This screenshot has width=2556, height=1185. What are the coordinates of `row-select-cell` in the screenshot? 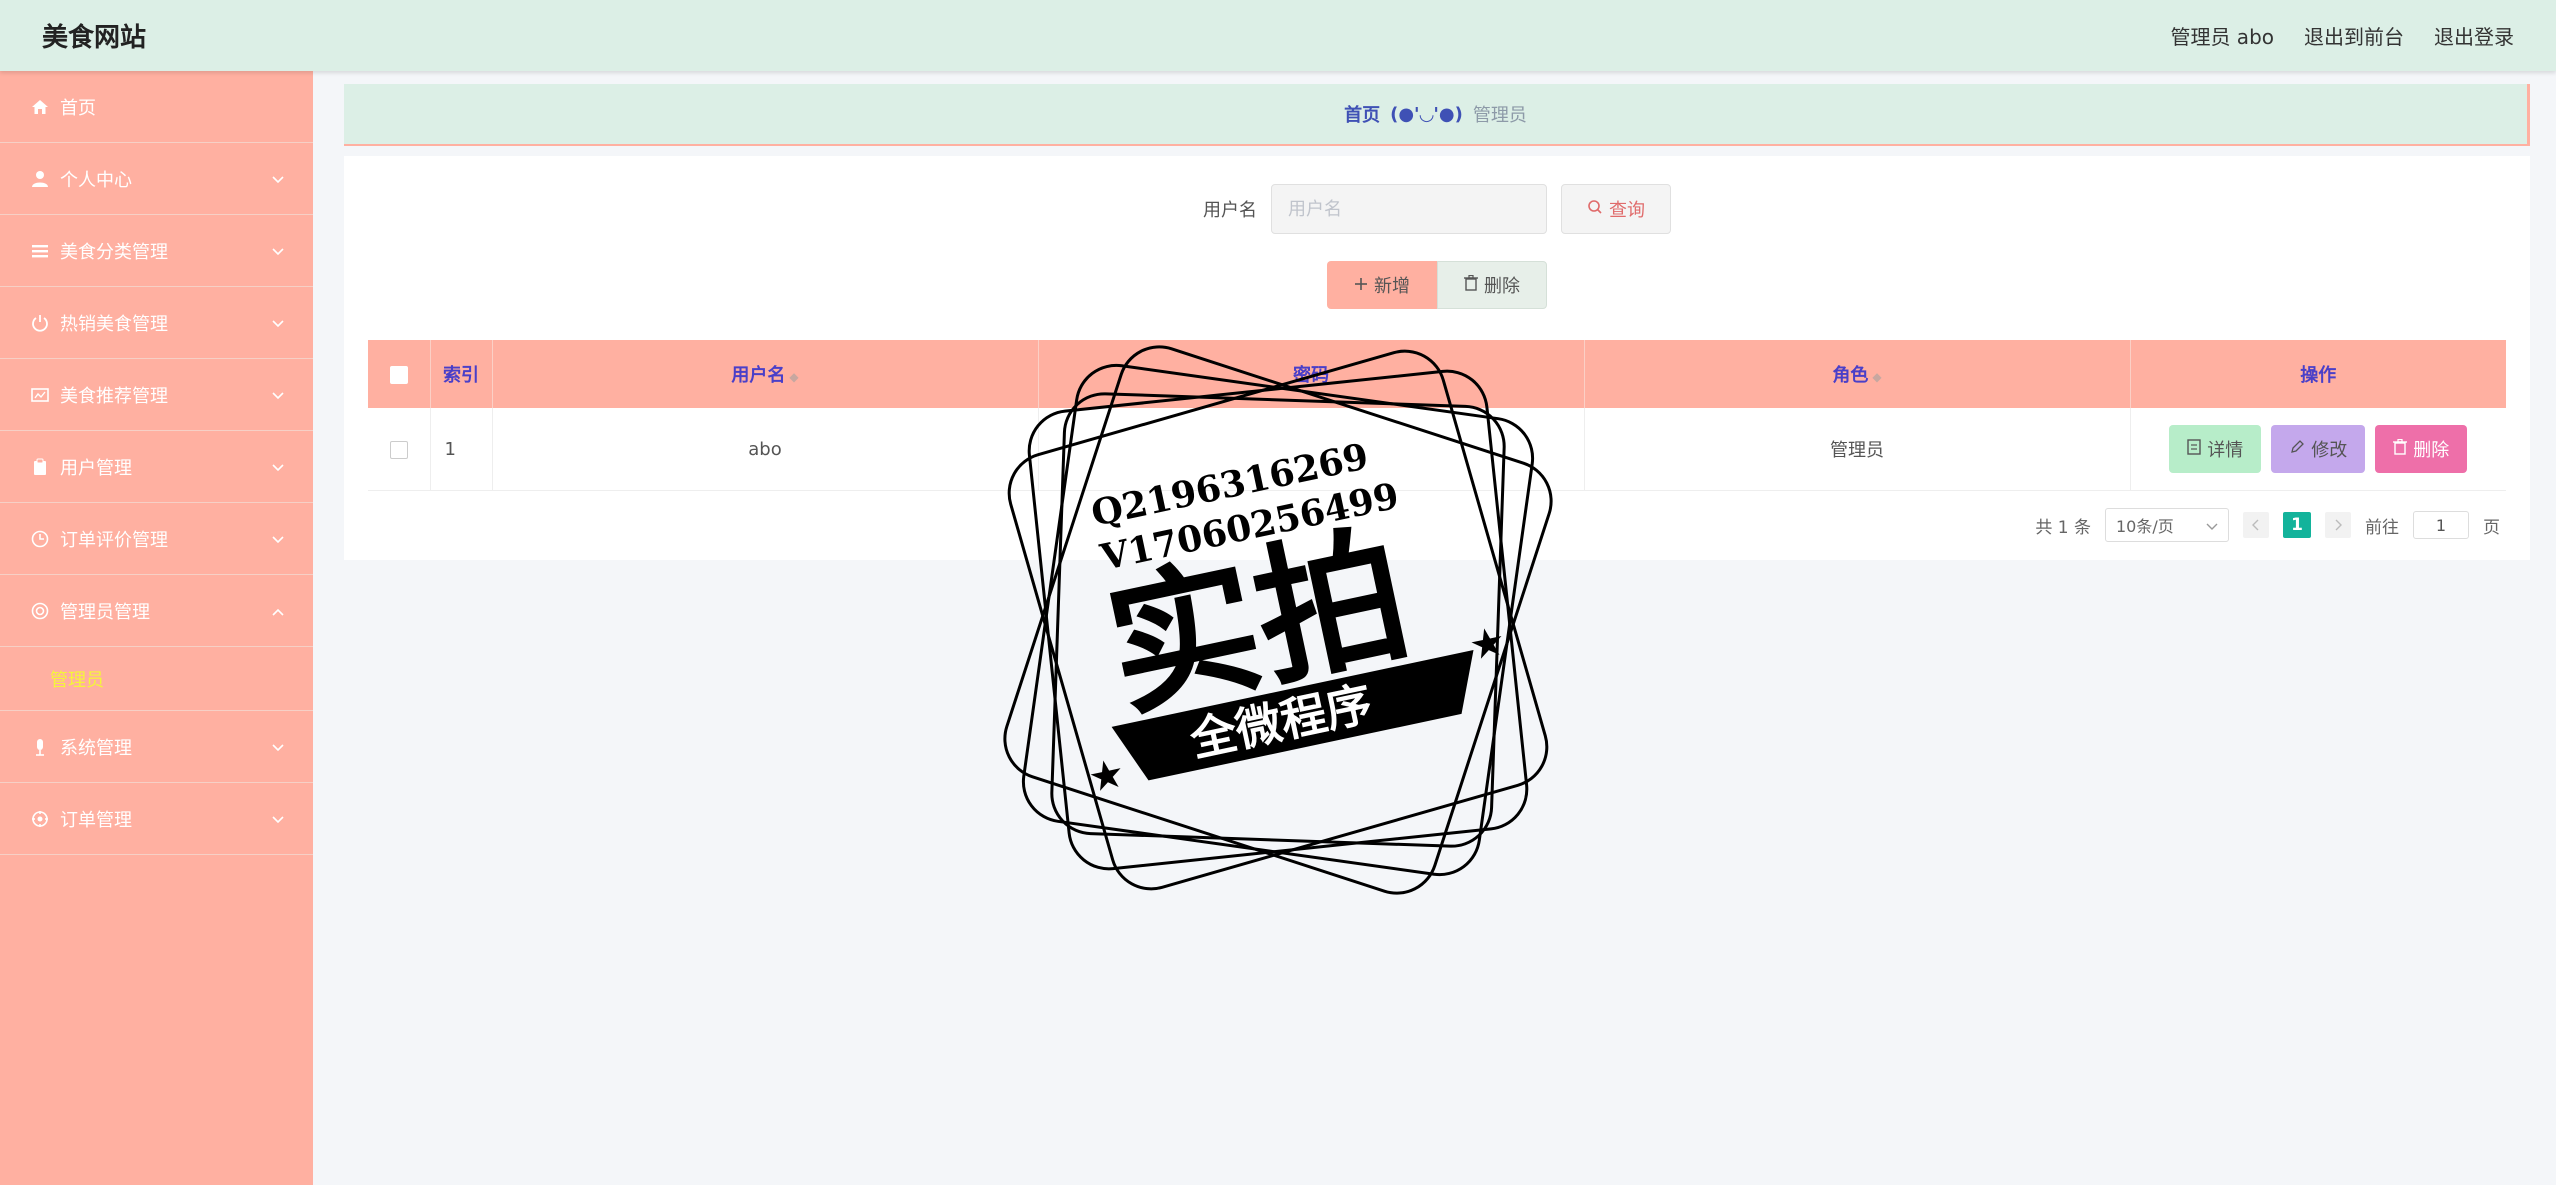 It's located at (399, 449).